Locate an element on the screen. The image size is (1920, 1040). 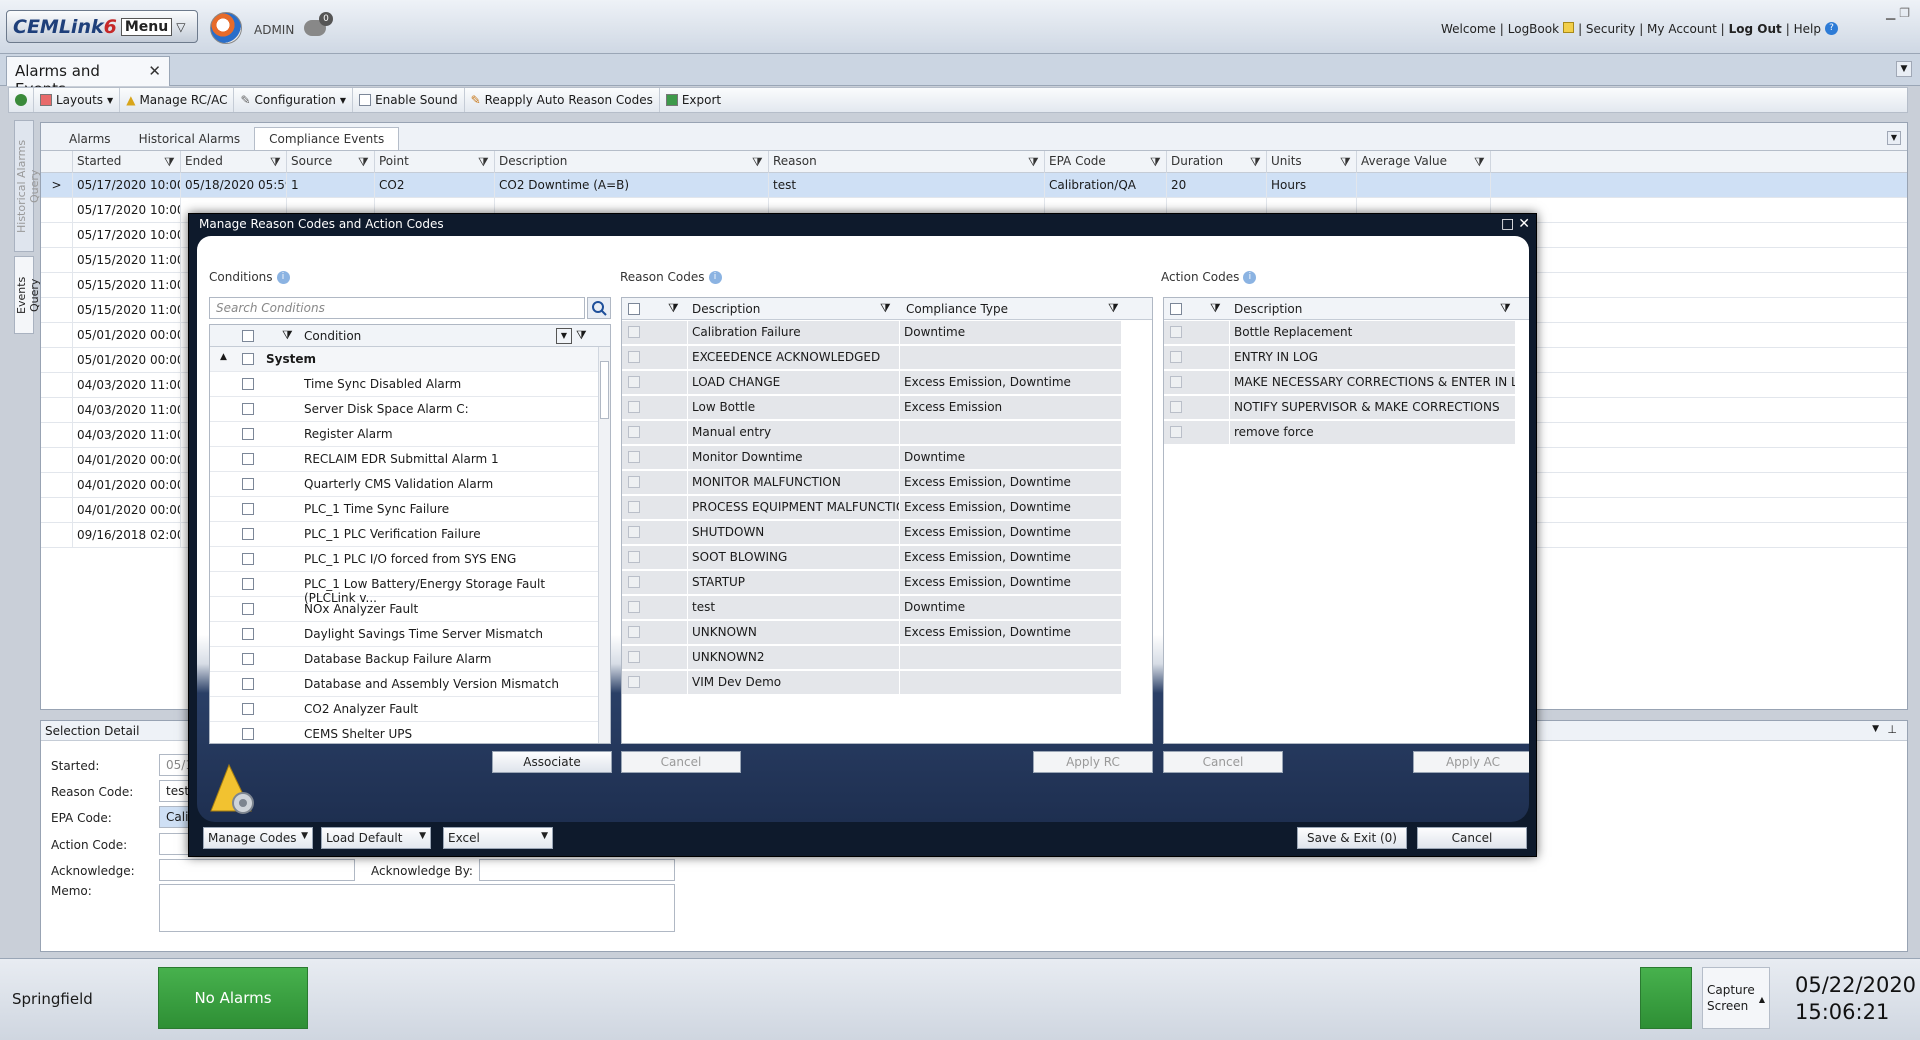
apply-ac-button: Apply AC is located at coordinates (1471, 762).